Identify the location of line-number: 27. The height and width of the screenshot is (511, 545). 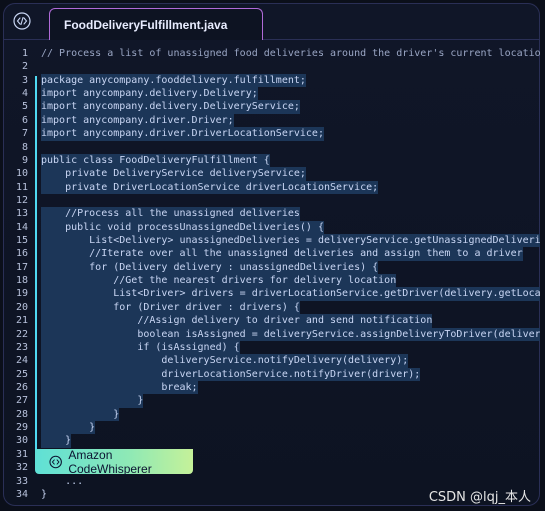
(21, 401).